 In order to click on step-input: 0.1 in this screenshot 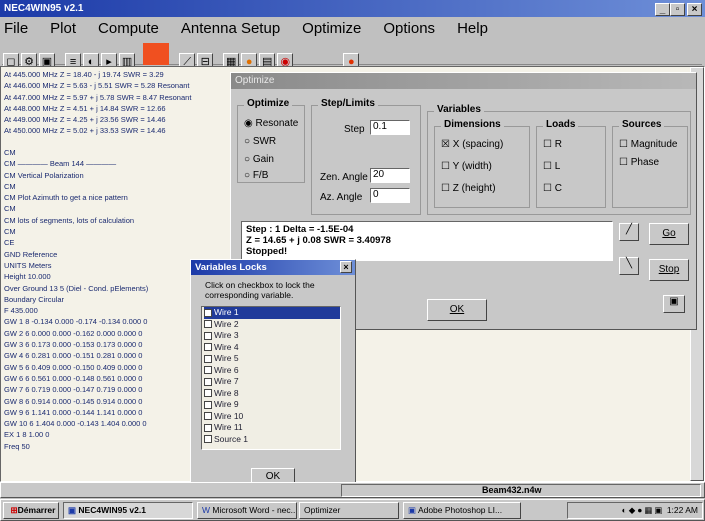, I will do `click(390, 127)`.